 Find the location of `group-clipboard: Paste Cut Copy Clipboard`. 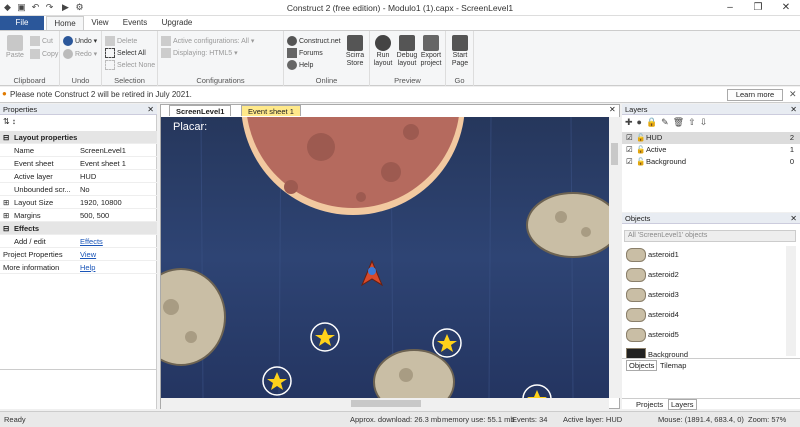

group-clipboard: Paste Cut Copy Clipboard is located at coordinates (30, 58).